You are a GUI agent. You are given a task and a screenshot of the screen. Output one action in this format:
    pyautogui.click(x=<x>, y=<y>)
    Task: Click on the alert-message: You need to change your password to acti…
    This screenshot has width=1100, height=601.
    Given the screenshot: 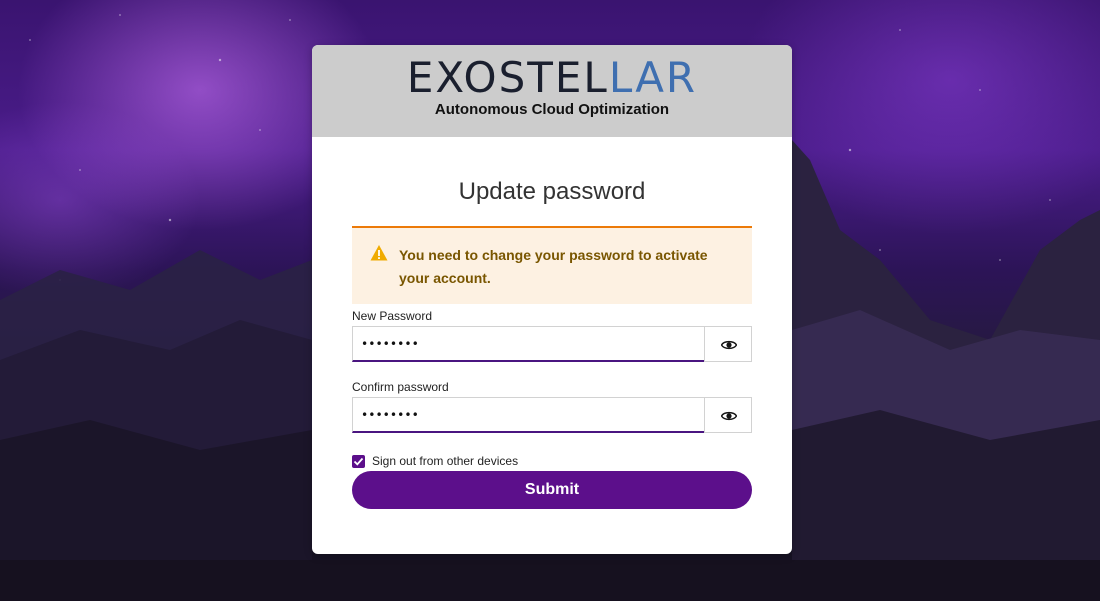 What is the action you would take?
    pyautogui.click(x=553, y=266)
    